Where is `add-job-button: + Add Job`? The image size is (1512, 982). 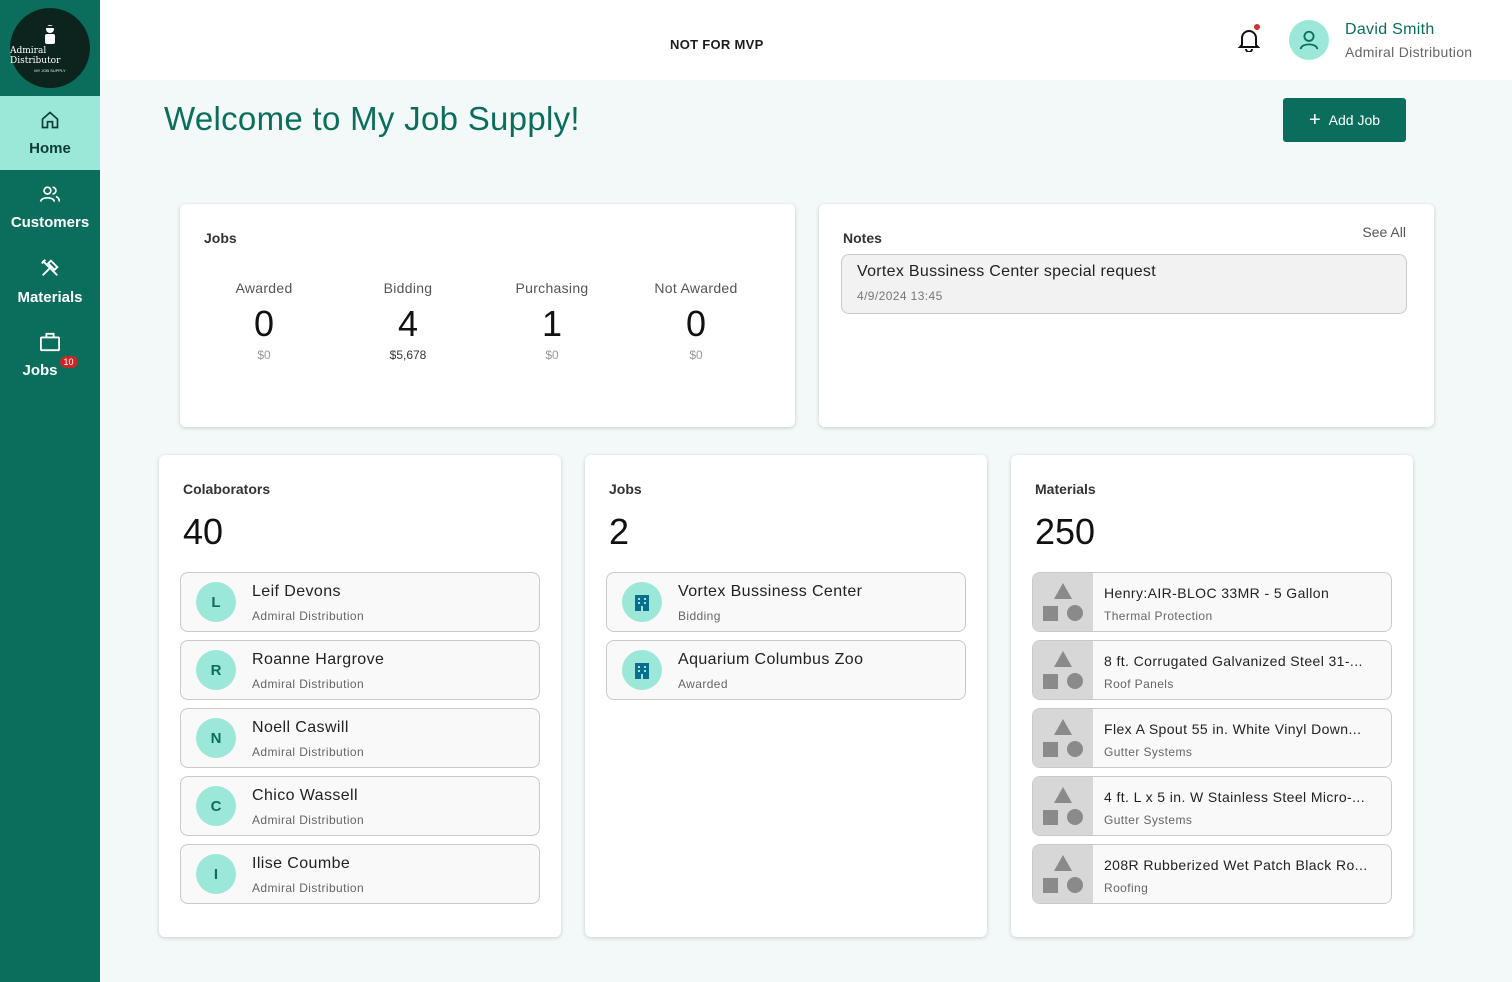
add-job-button: + Add Job is located at coordinates (1344, 120).